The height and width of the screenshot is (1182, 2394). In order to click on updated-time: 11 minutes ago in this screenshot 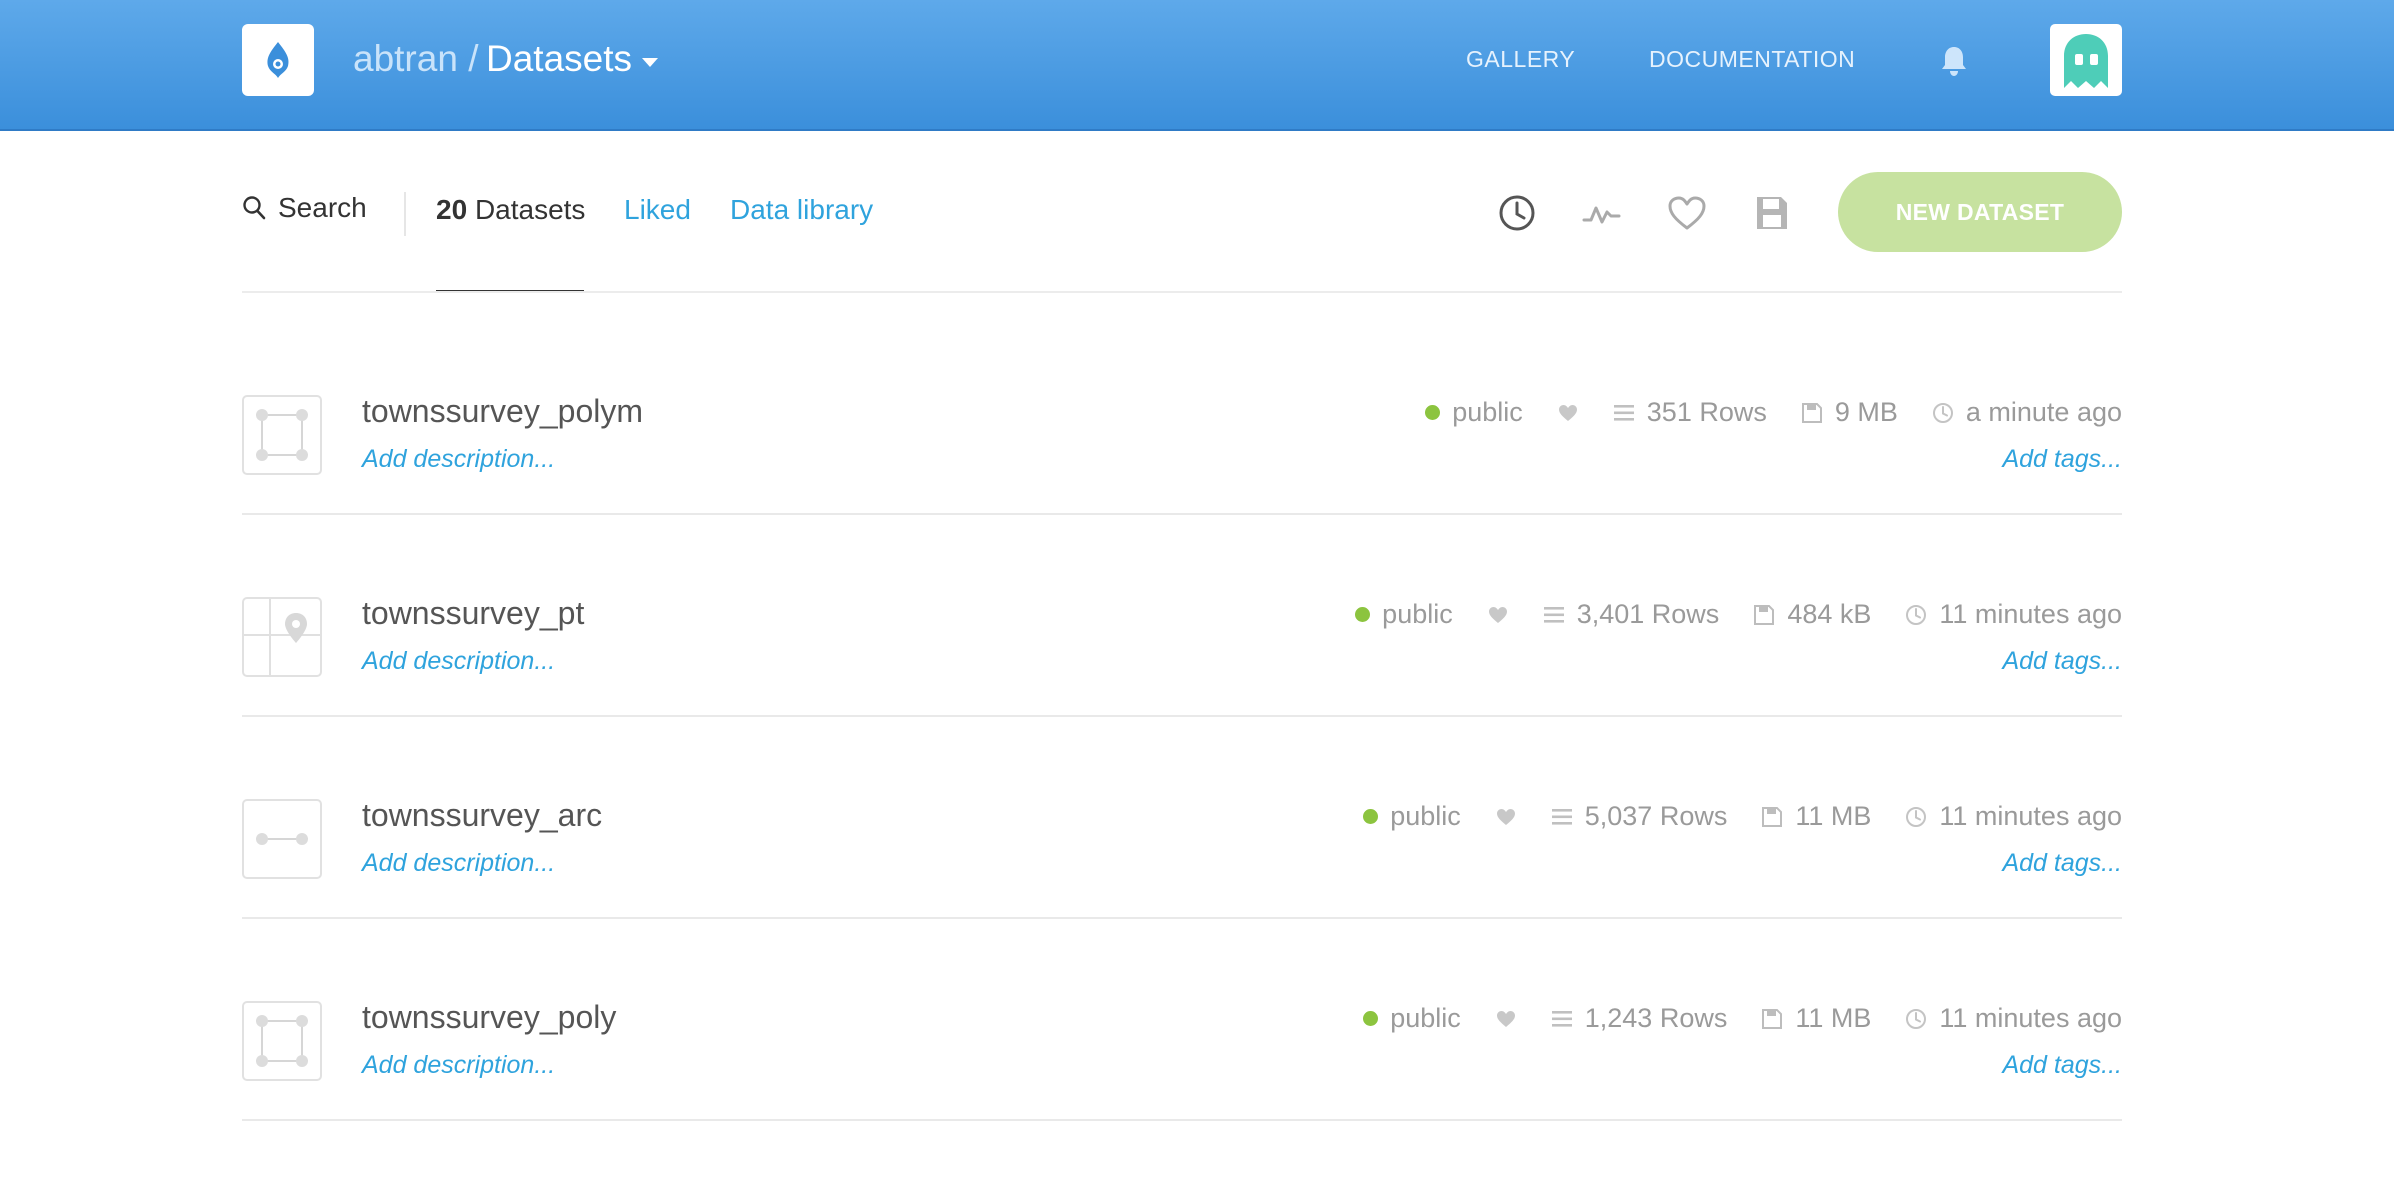, I will do `click(2013, 1018)`.